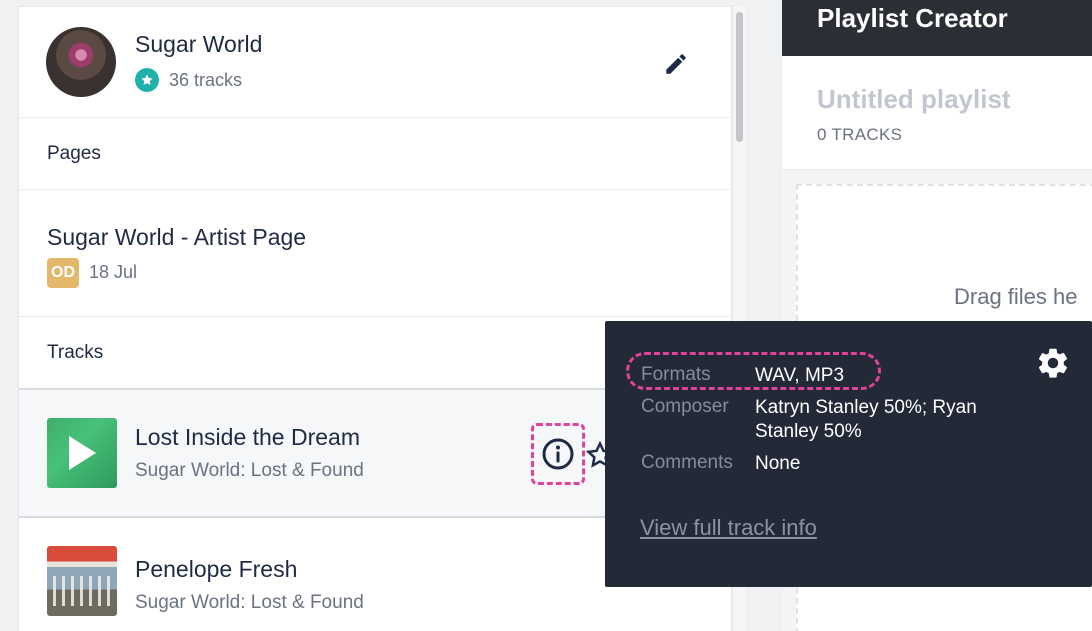  What do you see at coordinates (778, 463) in the screenshot?
I see `comments-value: None` at bounding box center [778, 463].